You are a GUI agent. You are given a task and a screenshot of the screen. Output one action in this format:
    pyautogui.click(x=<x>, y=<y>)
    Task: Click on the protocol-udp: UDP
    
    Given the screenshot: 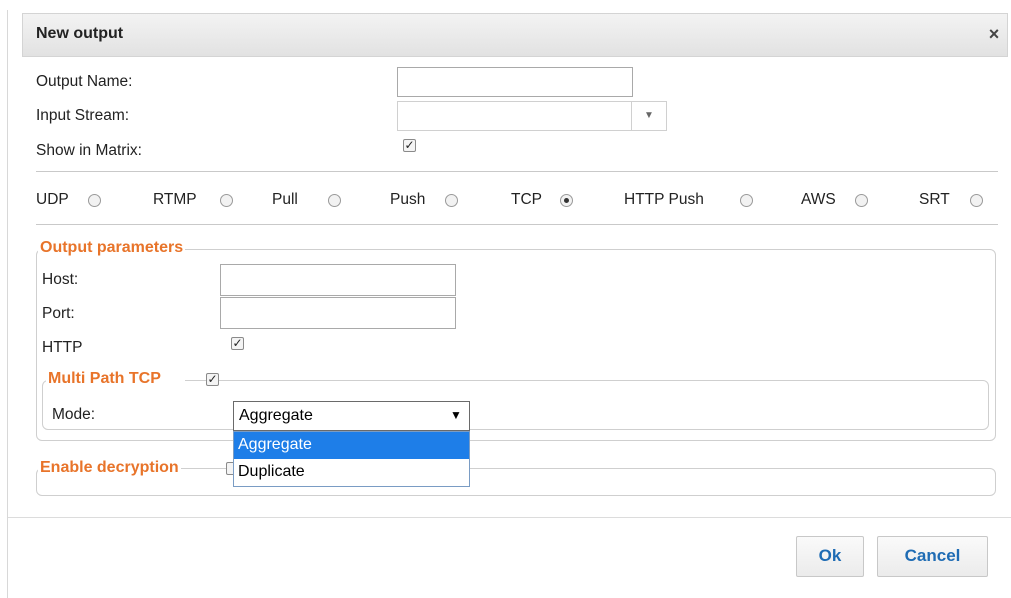 What is the action you would take?
    pyautogui.click(x=52, y=200)
    